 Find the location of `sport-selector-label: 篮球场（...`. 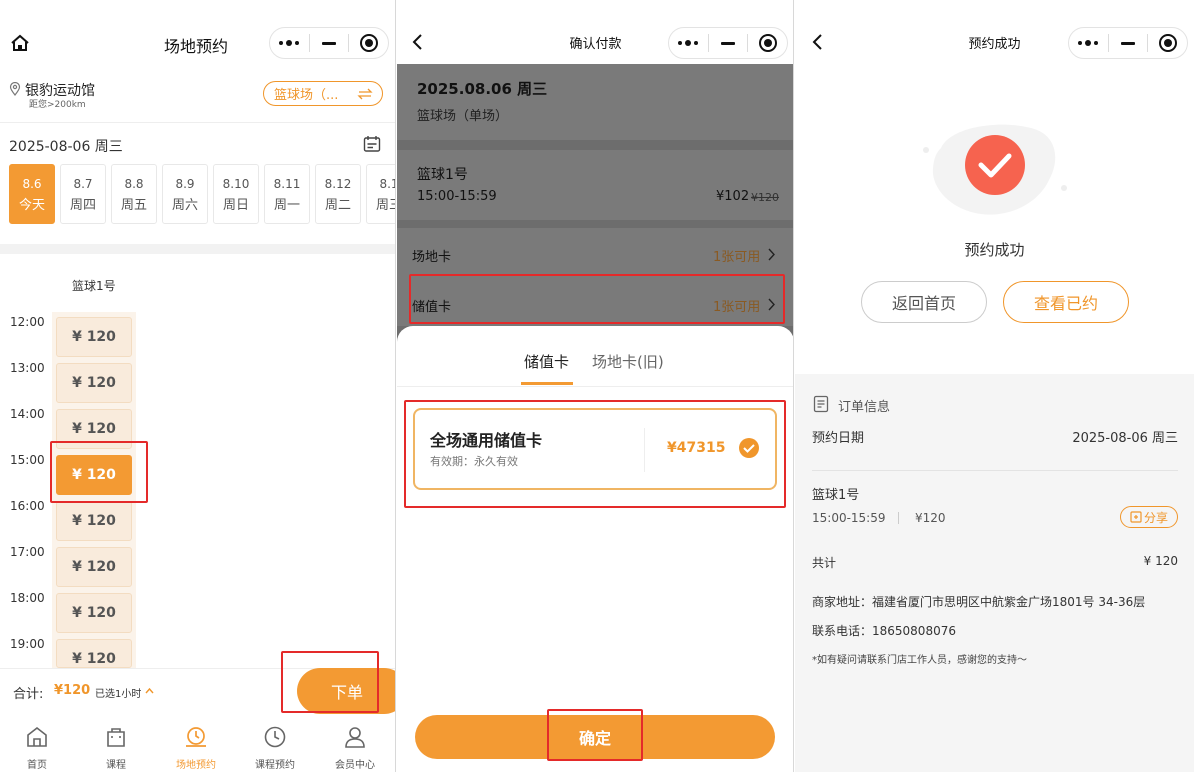

sport-selector-label: 篮球场（... is located at coordinates (306, 95).